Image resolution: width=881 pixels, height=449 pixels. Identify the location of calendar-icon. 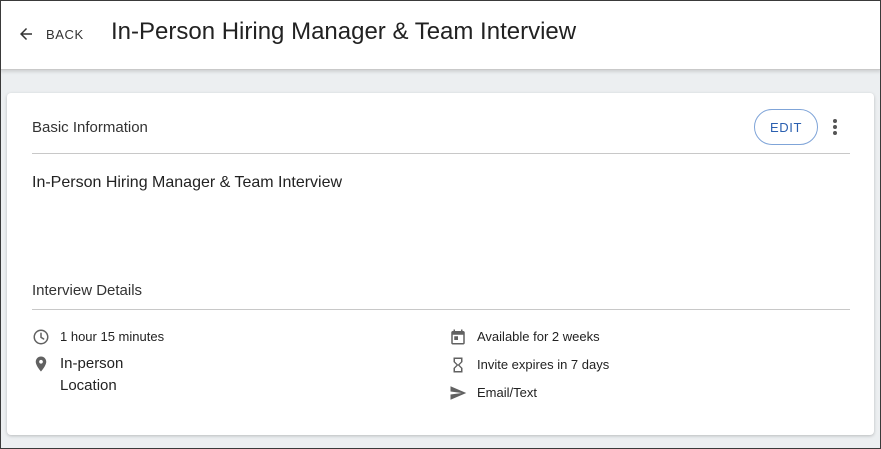
(458, 337).